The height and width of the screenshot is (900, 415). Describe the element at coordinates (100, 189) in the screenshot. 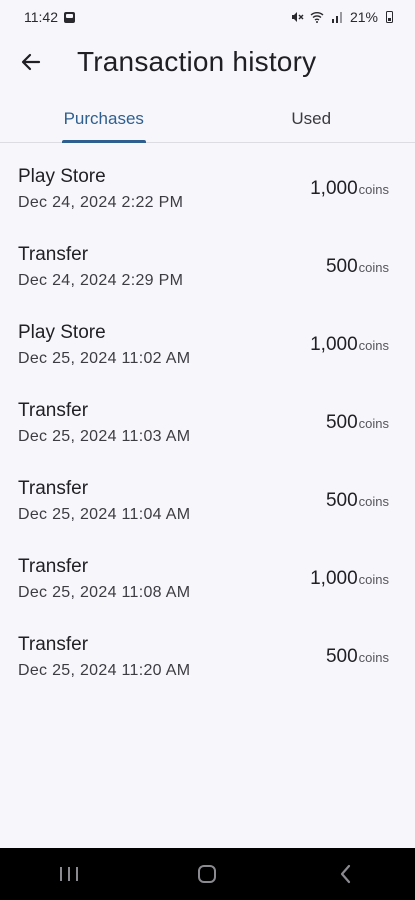

I see `transaction-info: Play Store Dec 24, 2024 2:22 PM` at that location.